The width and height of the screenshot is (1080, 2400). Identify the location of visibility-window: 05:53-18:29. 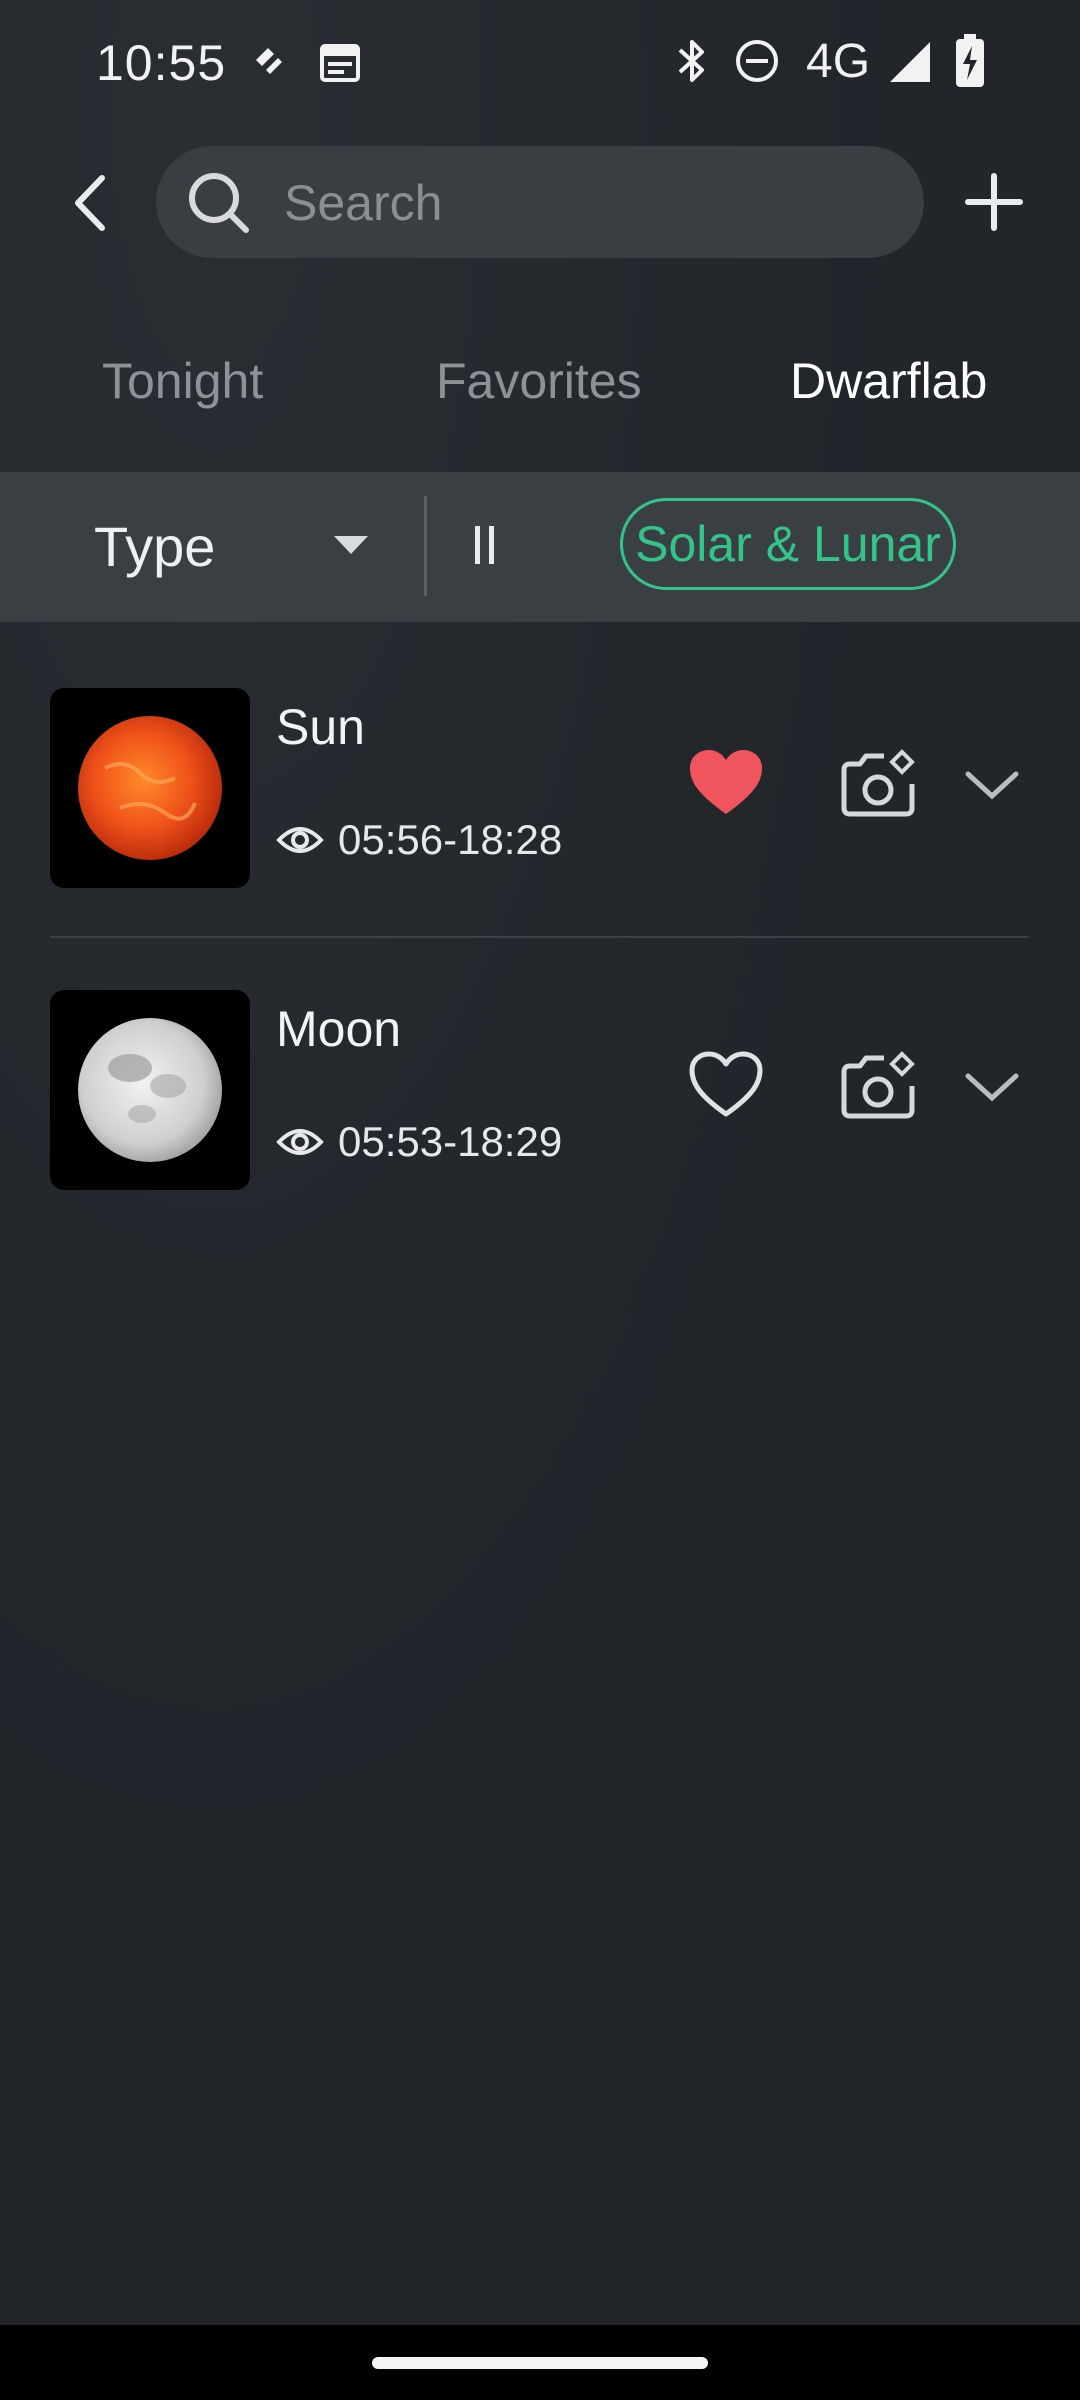
(419, 1142).